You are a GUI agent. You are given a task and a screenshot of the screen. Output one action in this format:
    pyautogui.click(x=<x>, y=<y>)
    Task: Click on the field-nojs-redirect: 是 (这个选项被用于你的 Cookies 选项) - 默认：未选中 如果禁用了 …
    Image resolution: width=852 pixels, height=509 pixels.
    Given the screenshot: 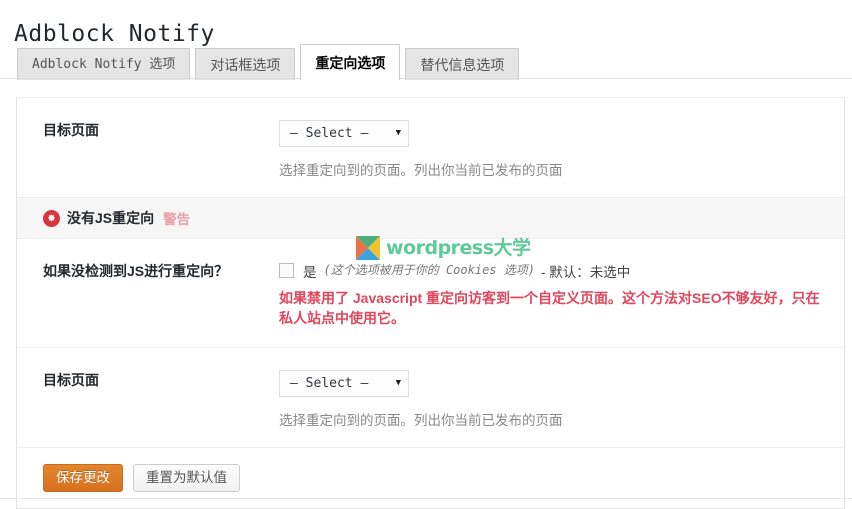 What is the action you would take?
    pyautogui.click(x=561, y=293)
    